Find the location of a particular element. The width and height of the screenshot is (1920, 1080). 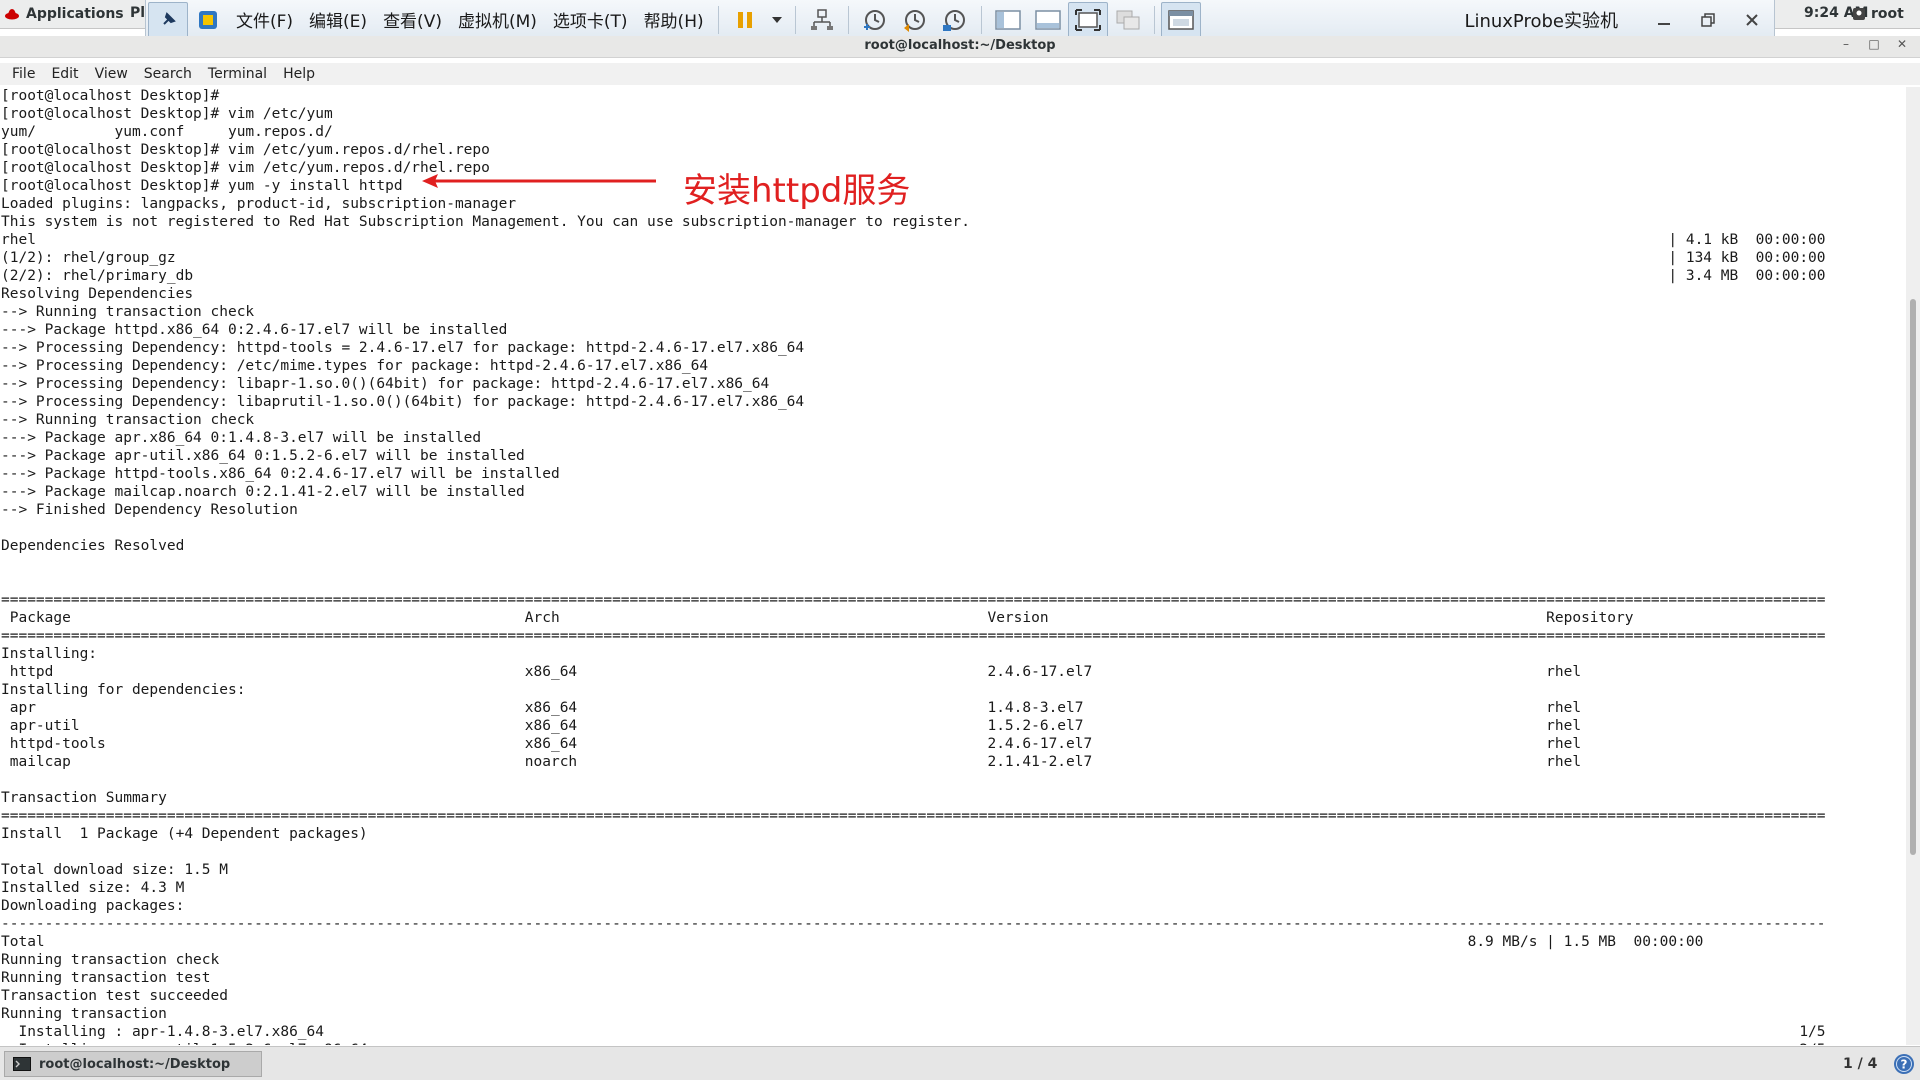

vm-menu-help: 帮助(H) is located at coordinates (674, 20).